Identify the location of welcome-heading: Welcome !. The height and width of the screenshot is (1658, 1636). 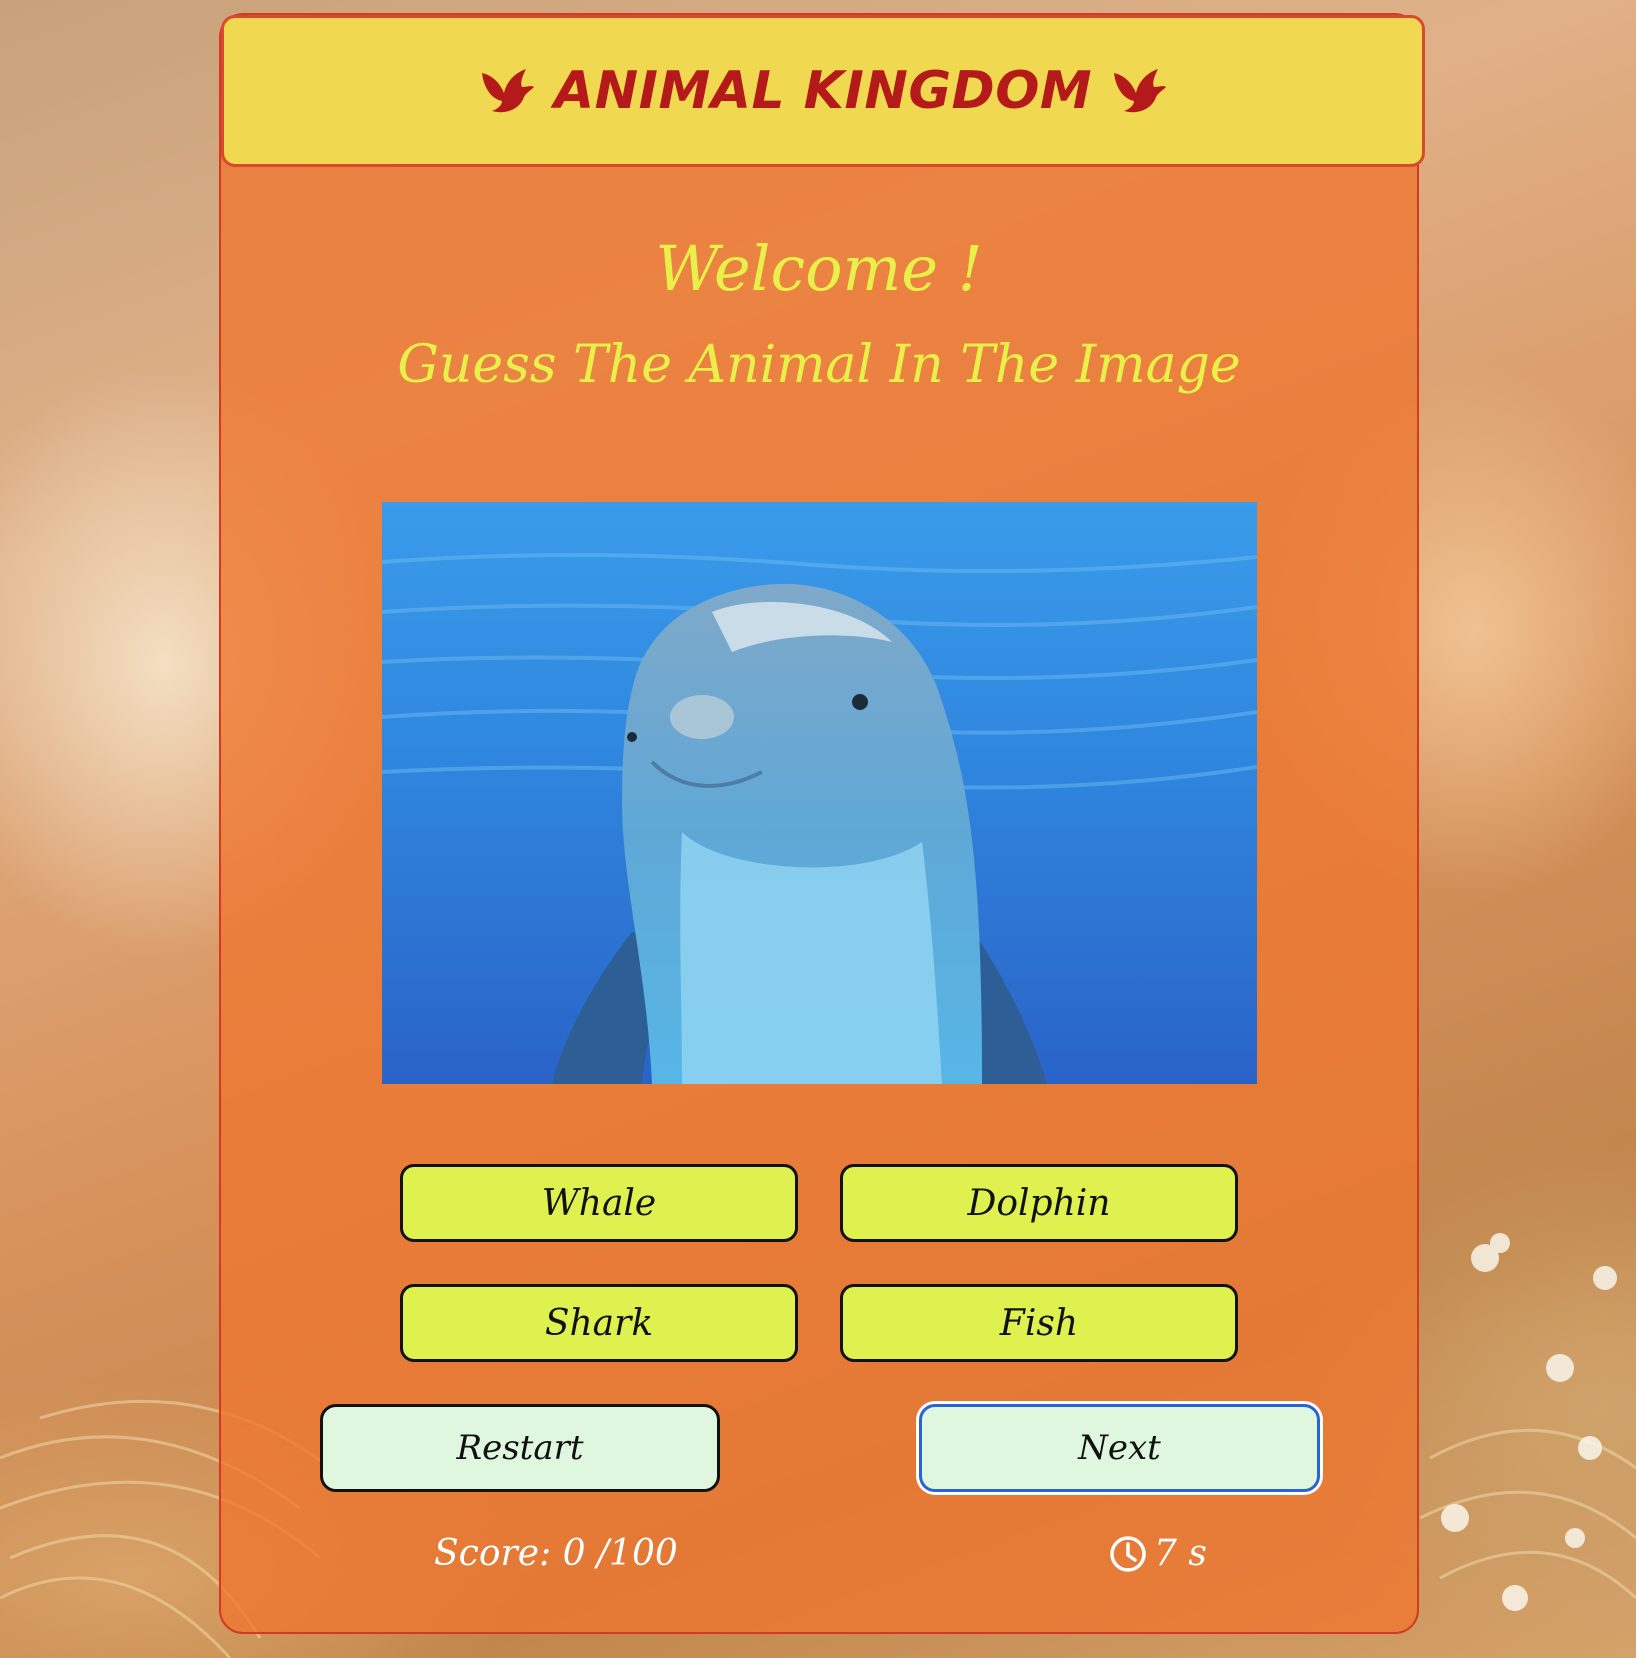
(819, 268).